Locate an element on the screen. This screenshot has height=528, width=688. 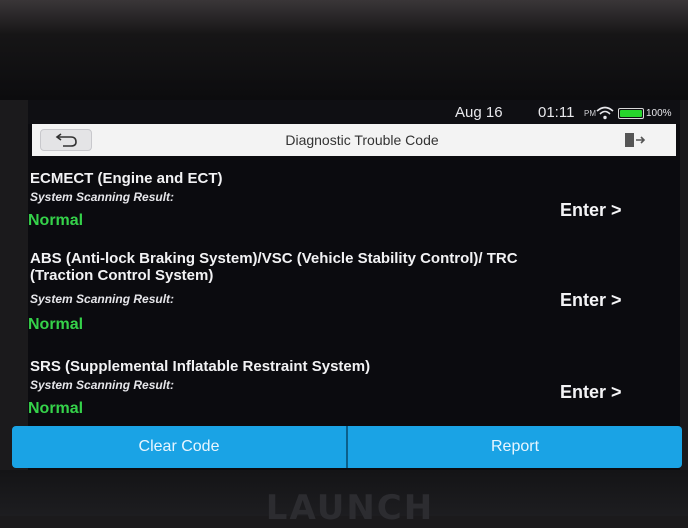
status-date: Aug 16 is located at coordinates (479, 112).